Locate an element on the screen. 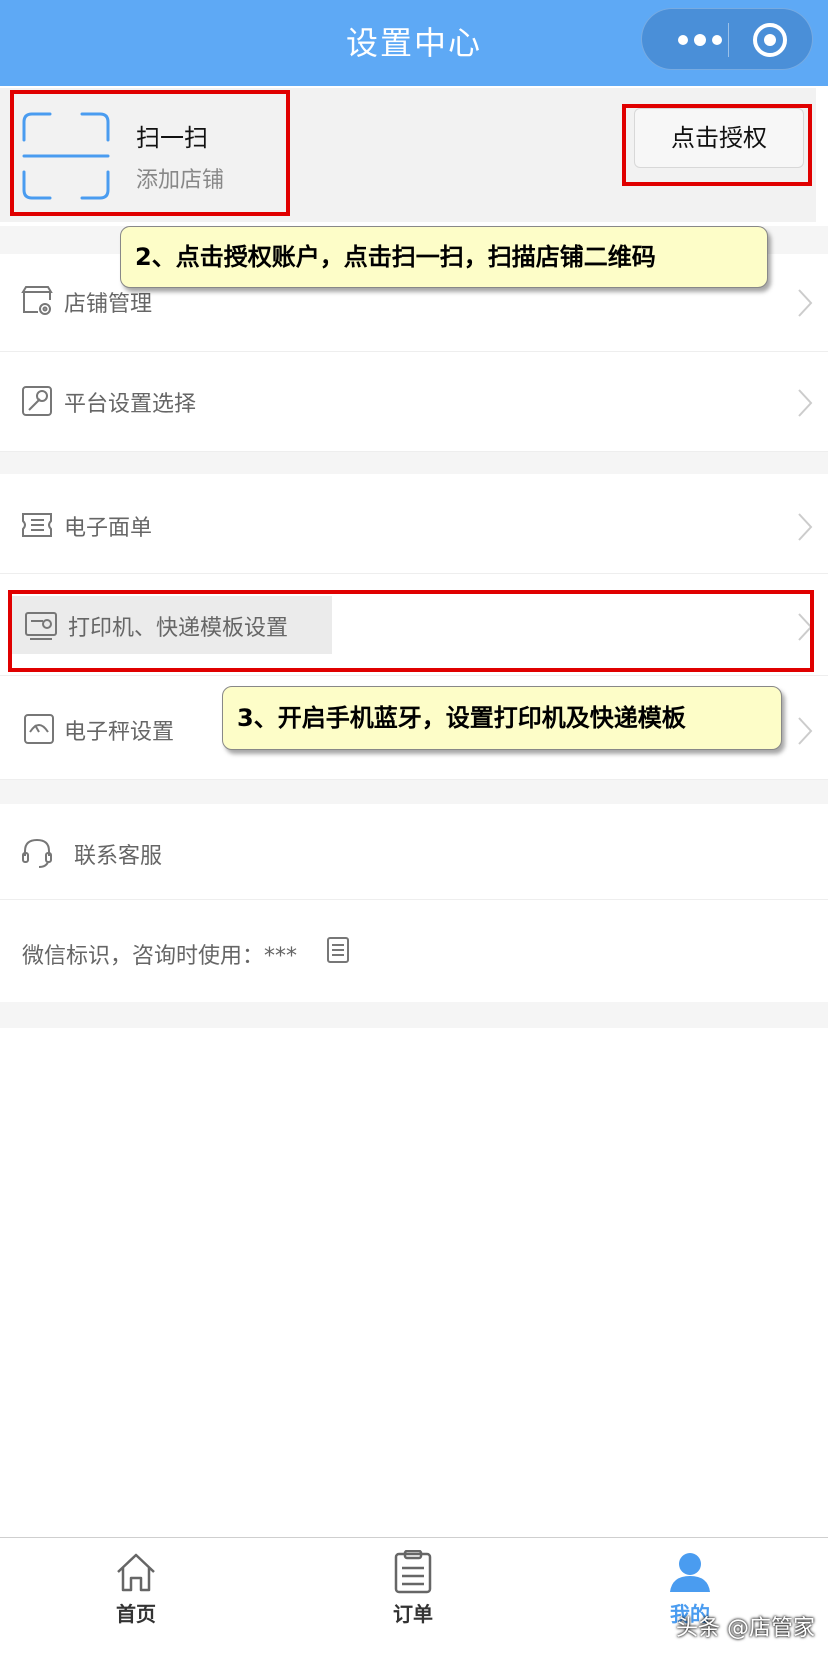  menu-item-contact-service: 联系客服 is located at coordinates (414, 852).